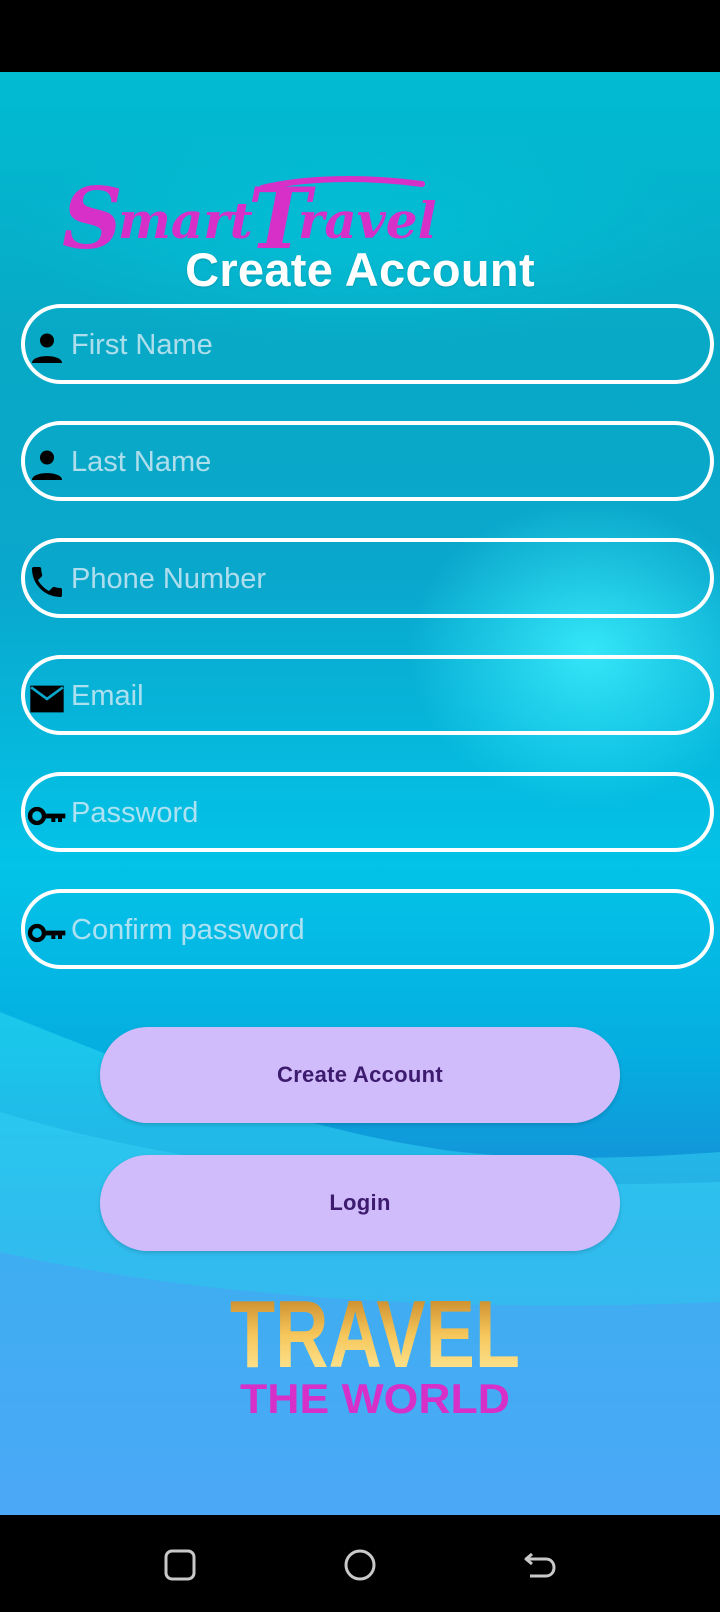 The image size is (720, 1612). Describe the element at coordinates (381, 462) in the screenshot. I see `last-name-input` at that location.